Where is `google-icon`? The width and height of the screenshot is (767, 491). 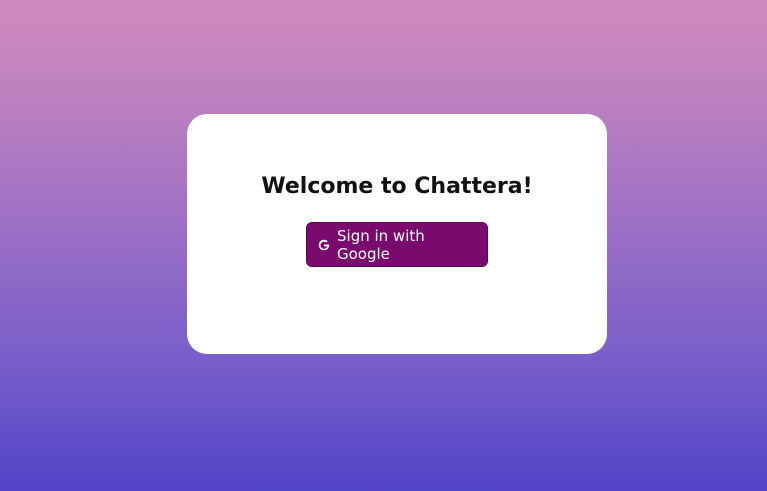
google-icon is located at coordinates (324, 245).